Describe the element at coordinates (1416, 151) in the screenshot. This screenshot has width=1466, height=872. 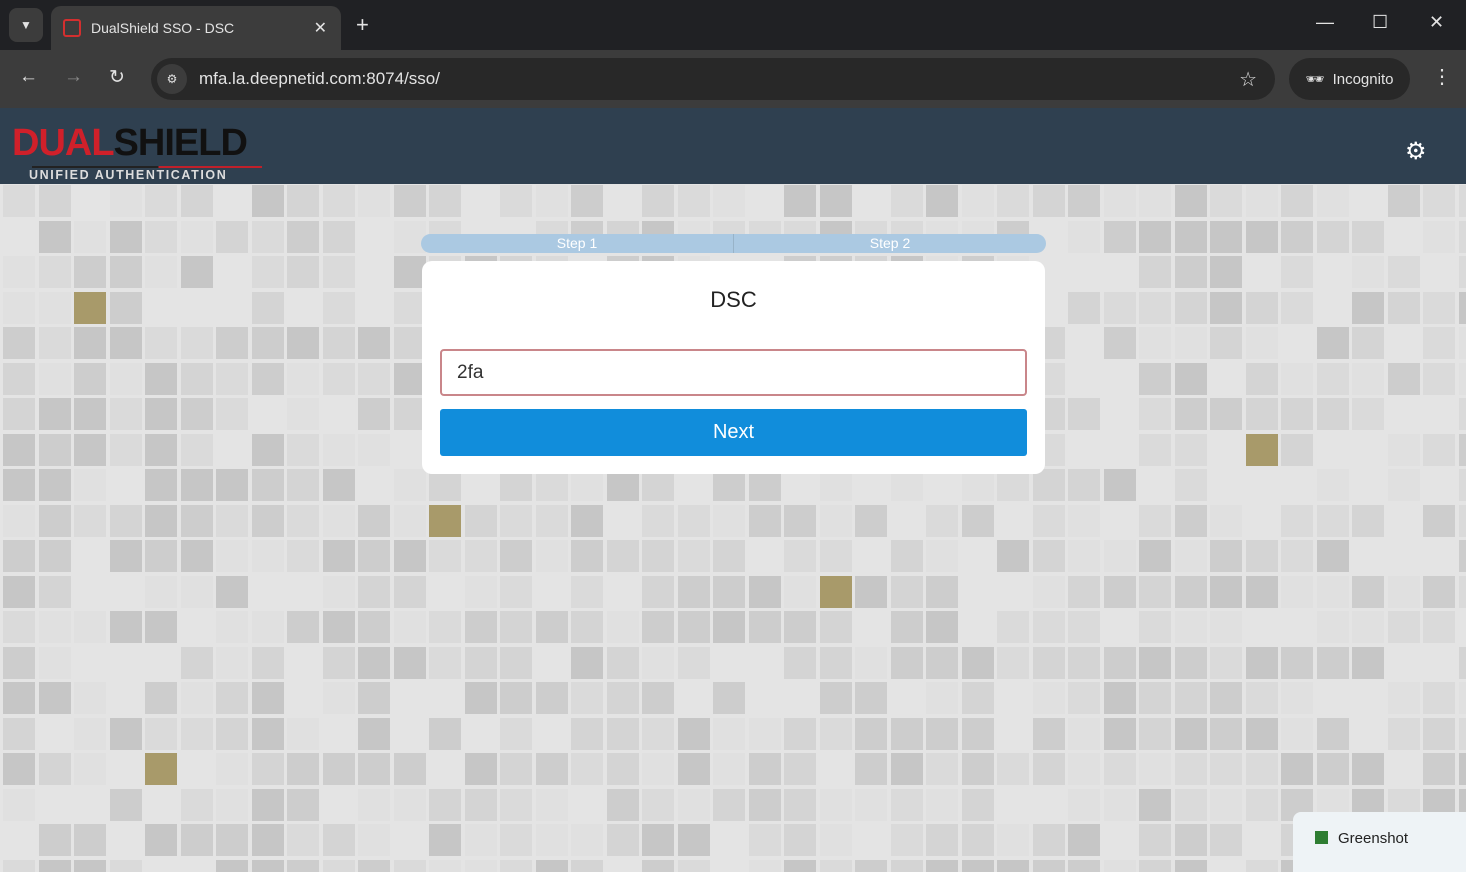
I see `settings-gear-icon: ⚙` at that location.